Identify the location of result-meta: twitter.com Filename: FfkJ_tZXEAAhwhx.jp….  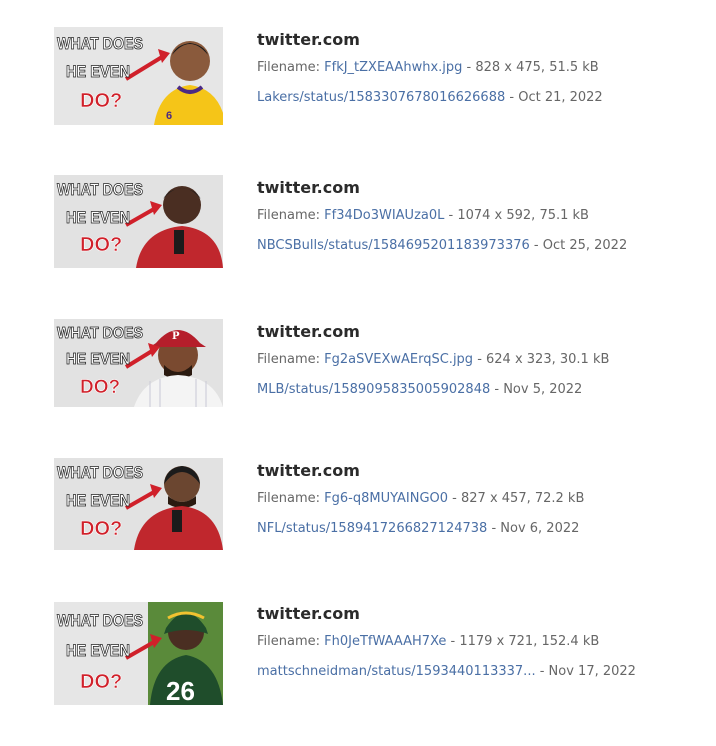
(430, 68).